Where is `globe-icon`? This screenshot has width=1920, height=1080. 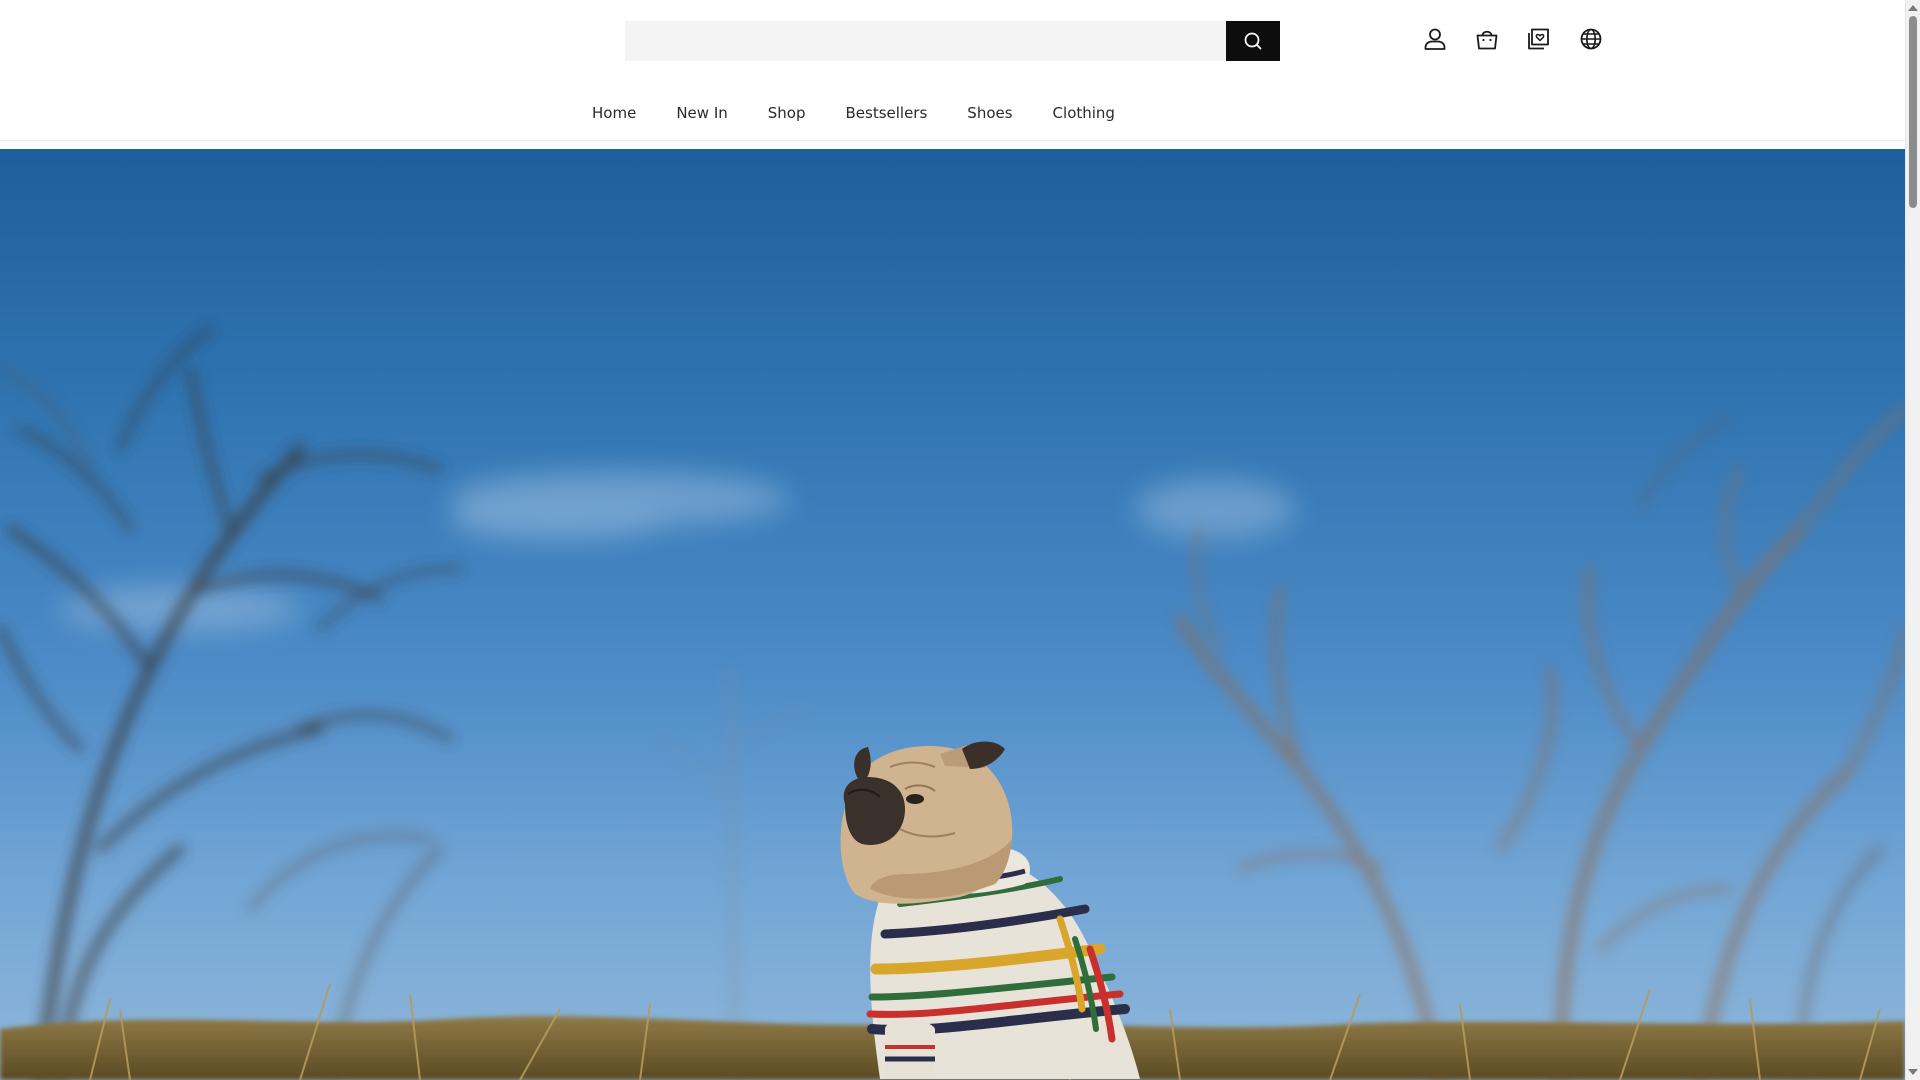 globe-icon is located at coordinates (1591, 39).